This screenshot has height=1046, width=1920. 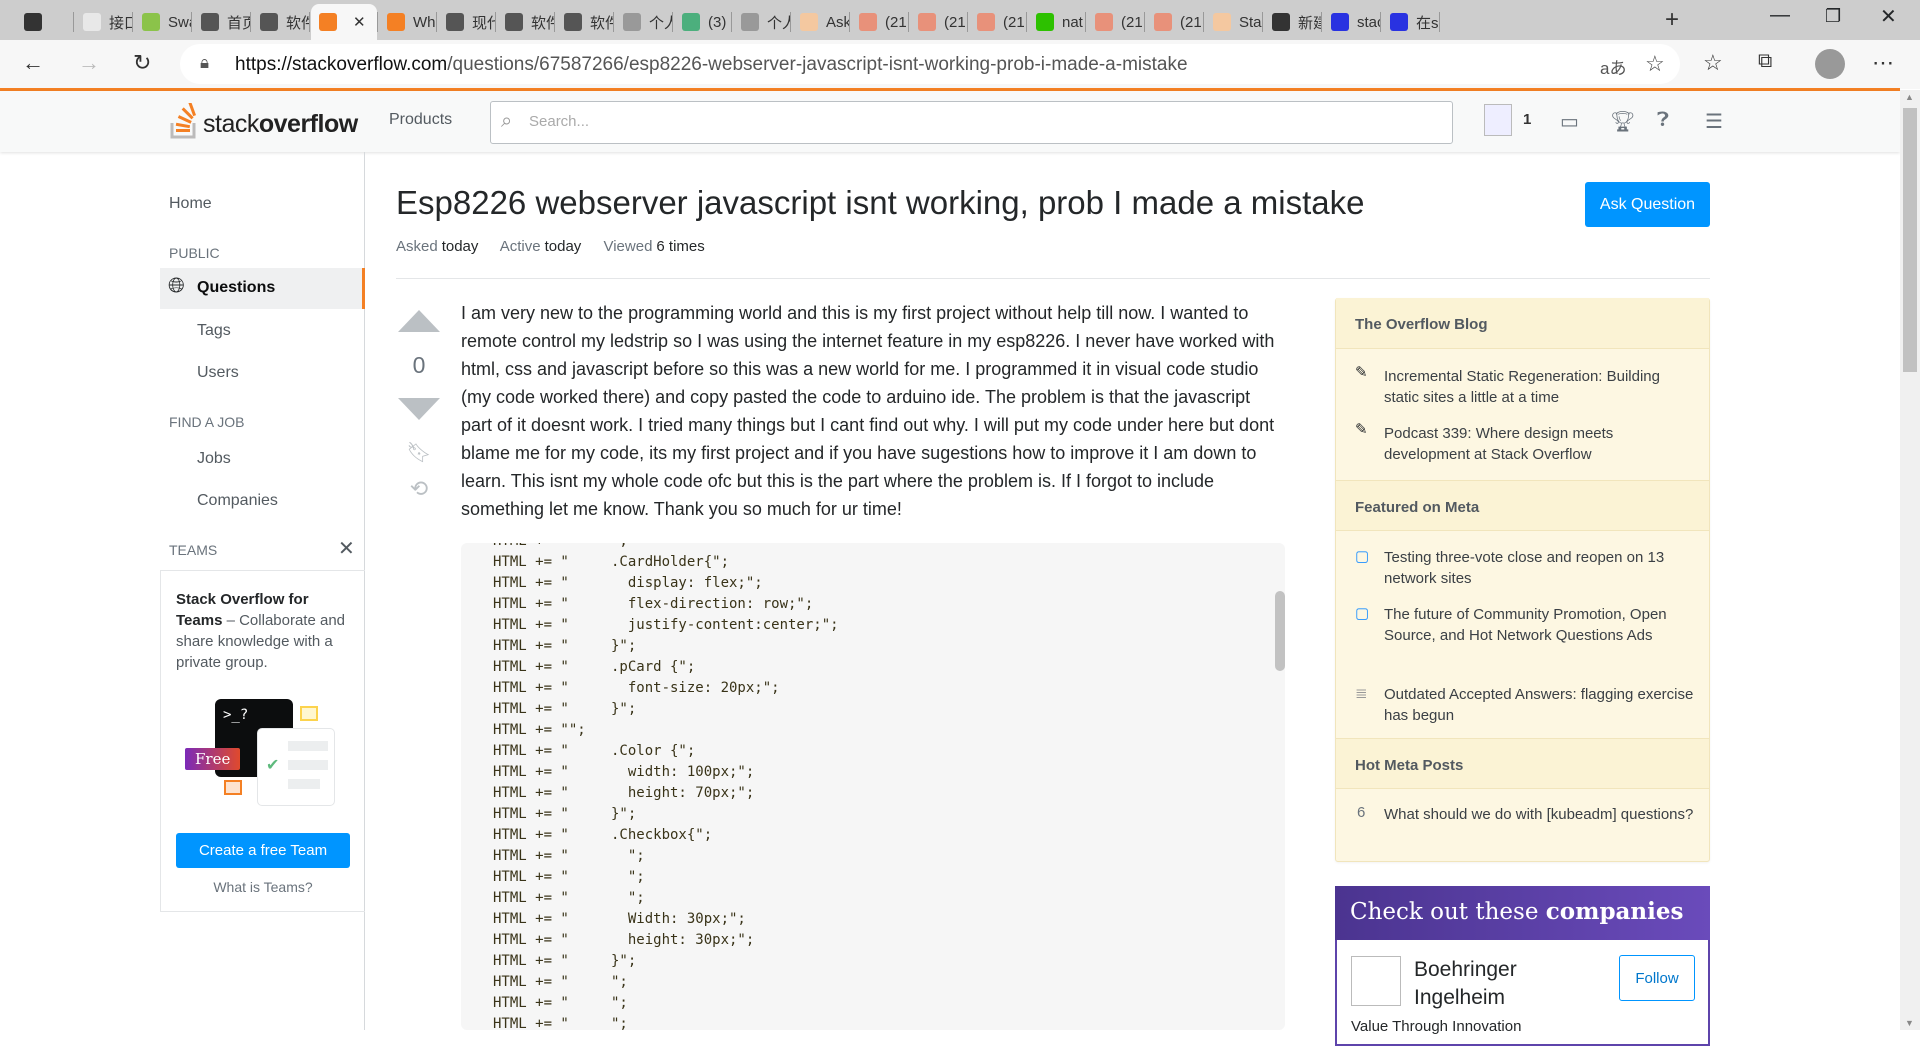 I want to click on logo-text-overflow: overflow, so click(x=308, y=124).